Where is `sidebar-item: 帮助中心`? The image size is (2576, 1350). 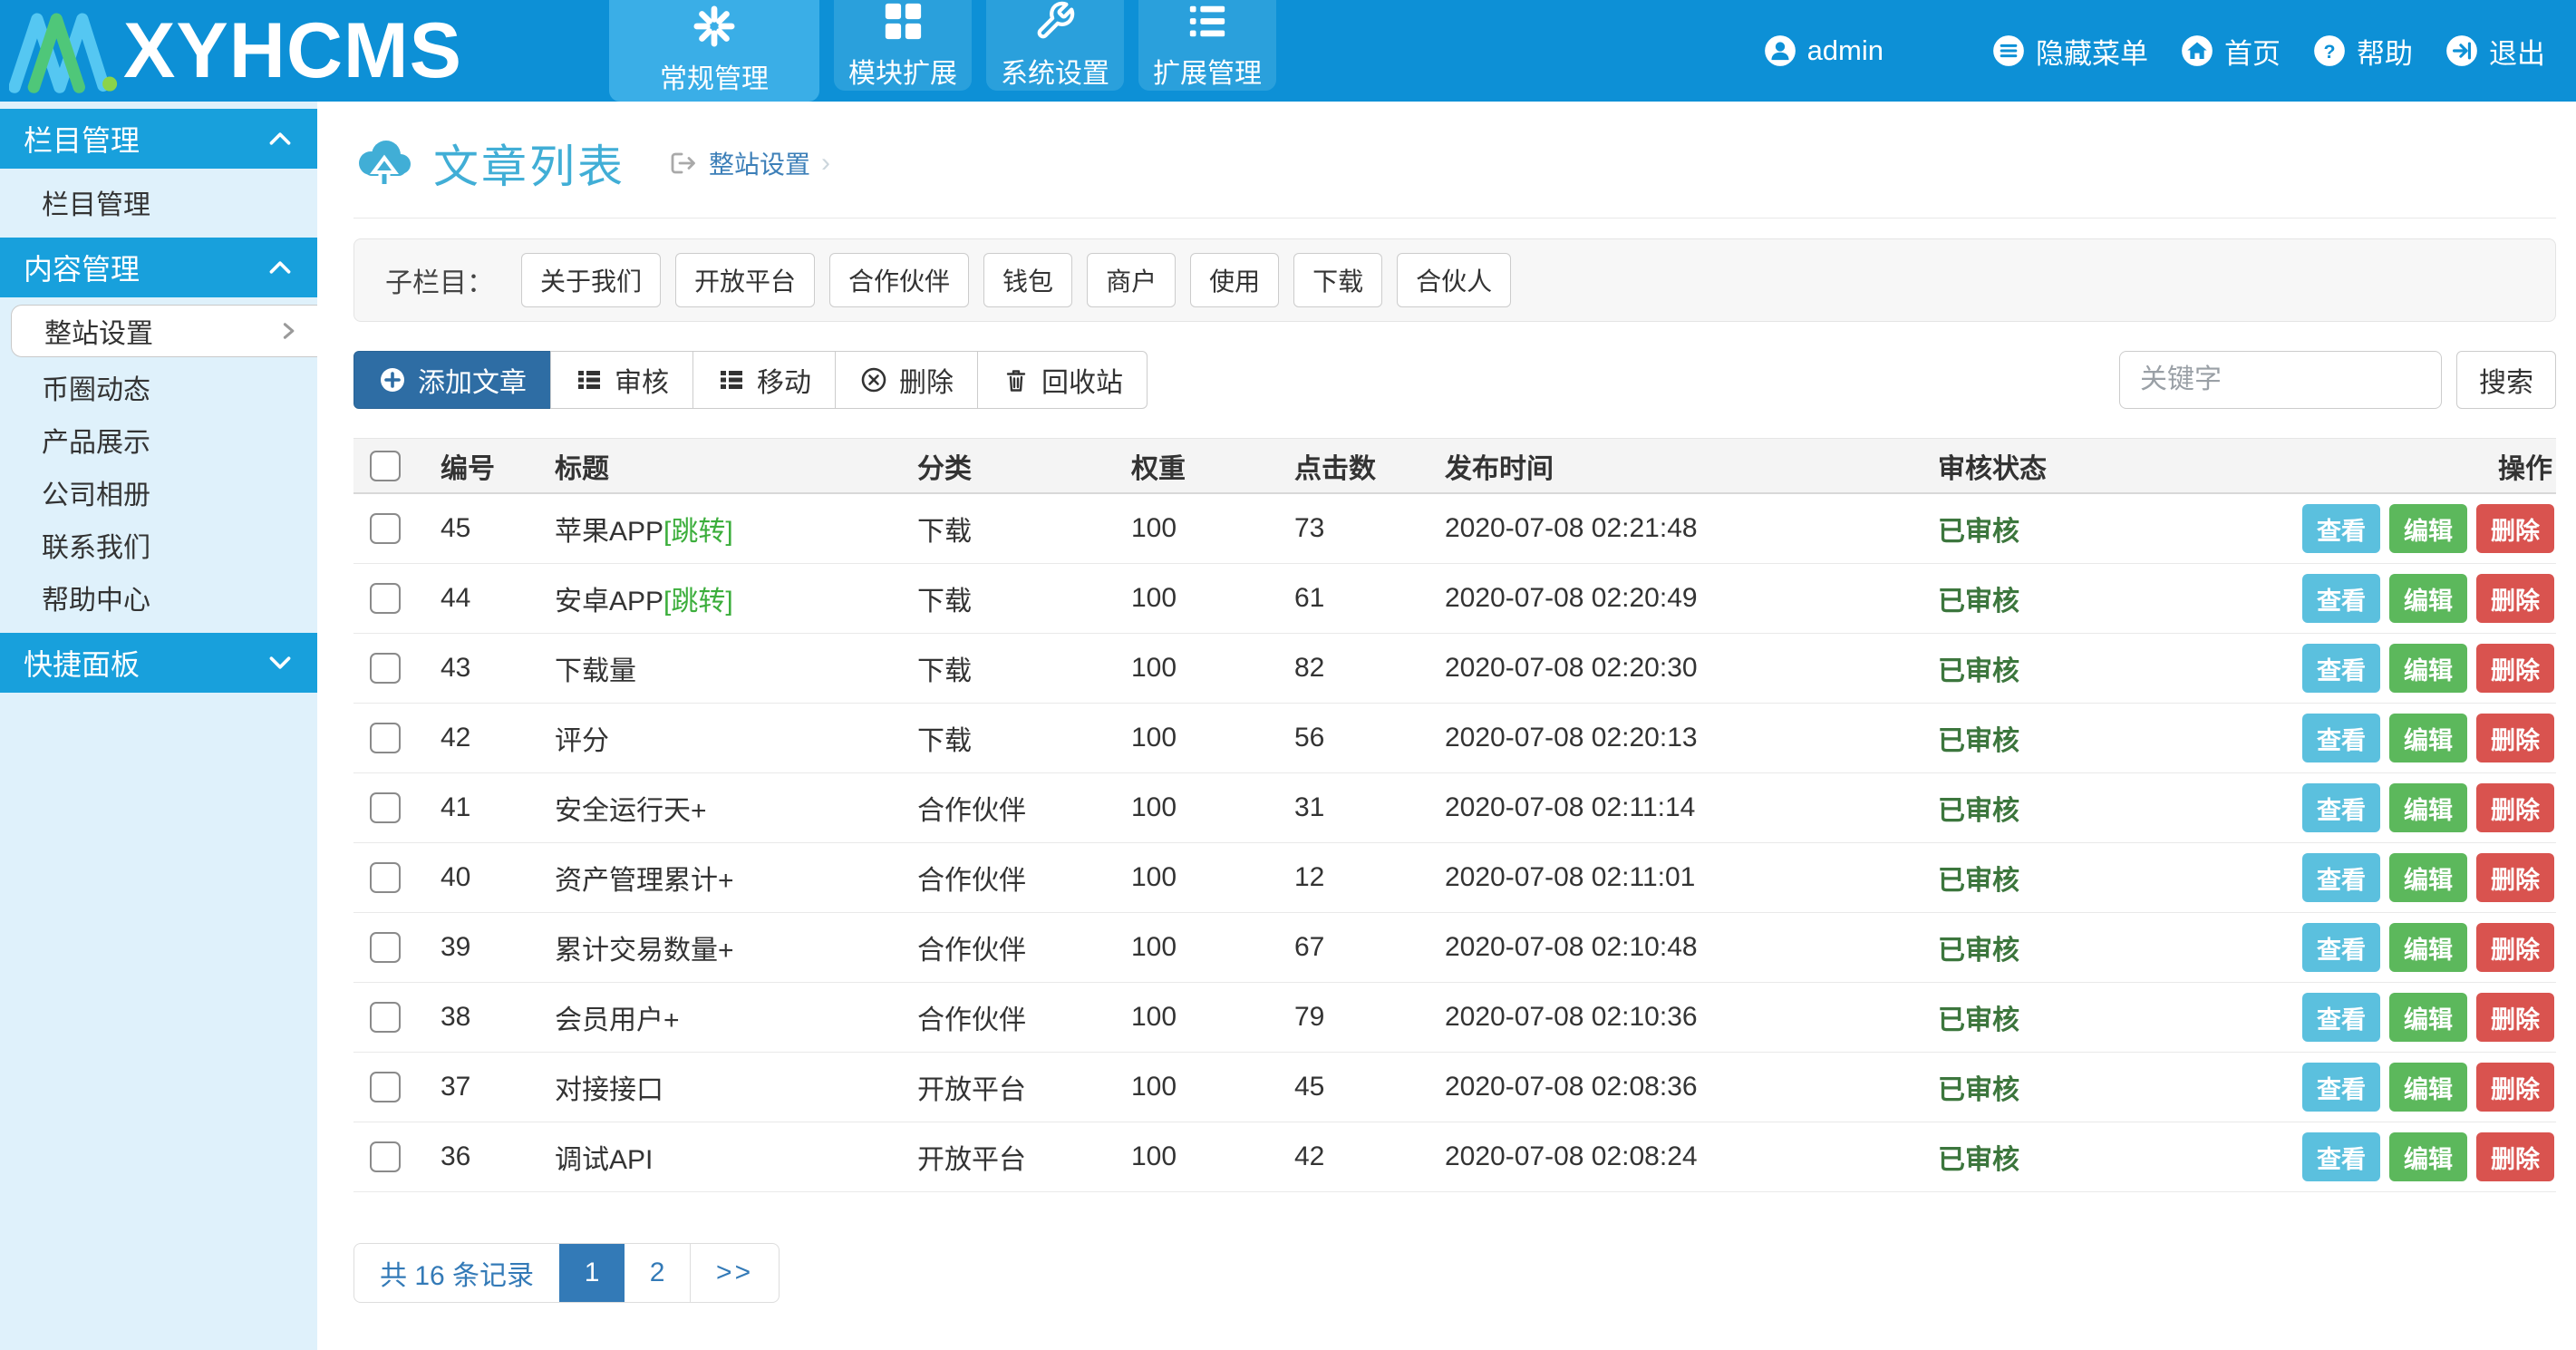
sidebar-item: 帮助中心 is located at coordinates (158, 597).